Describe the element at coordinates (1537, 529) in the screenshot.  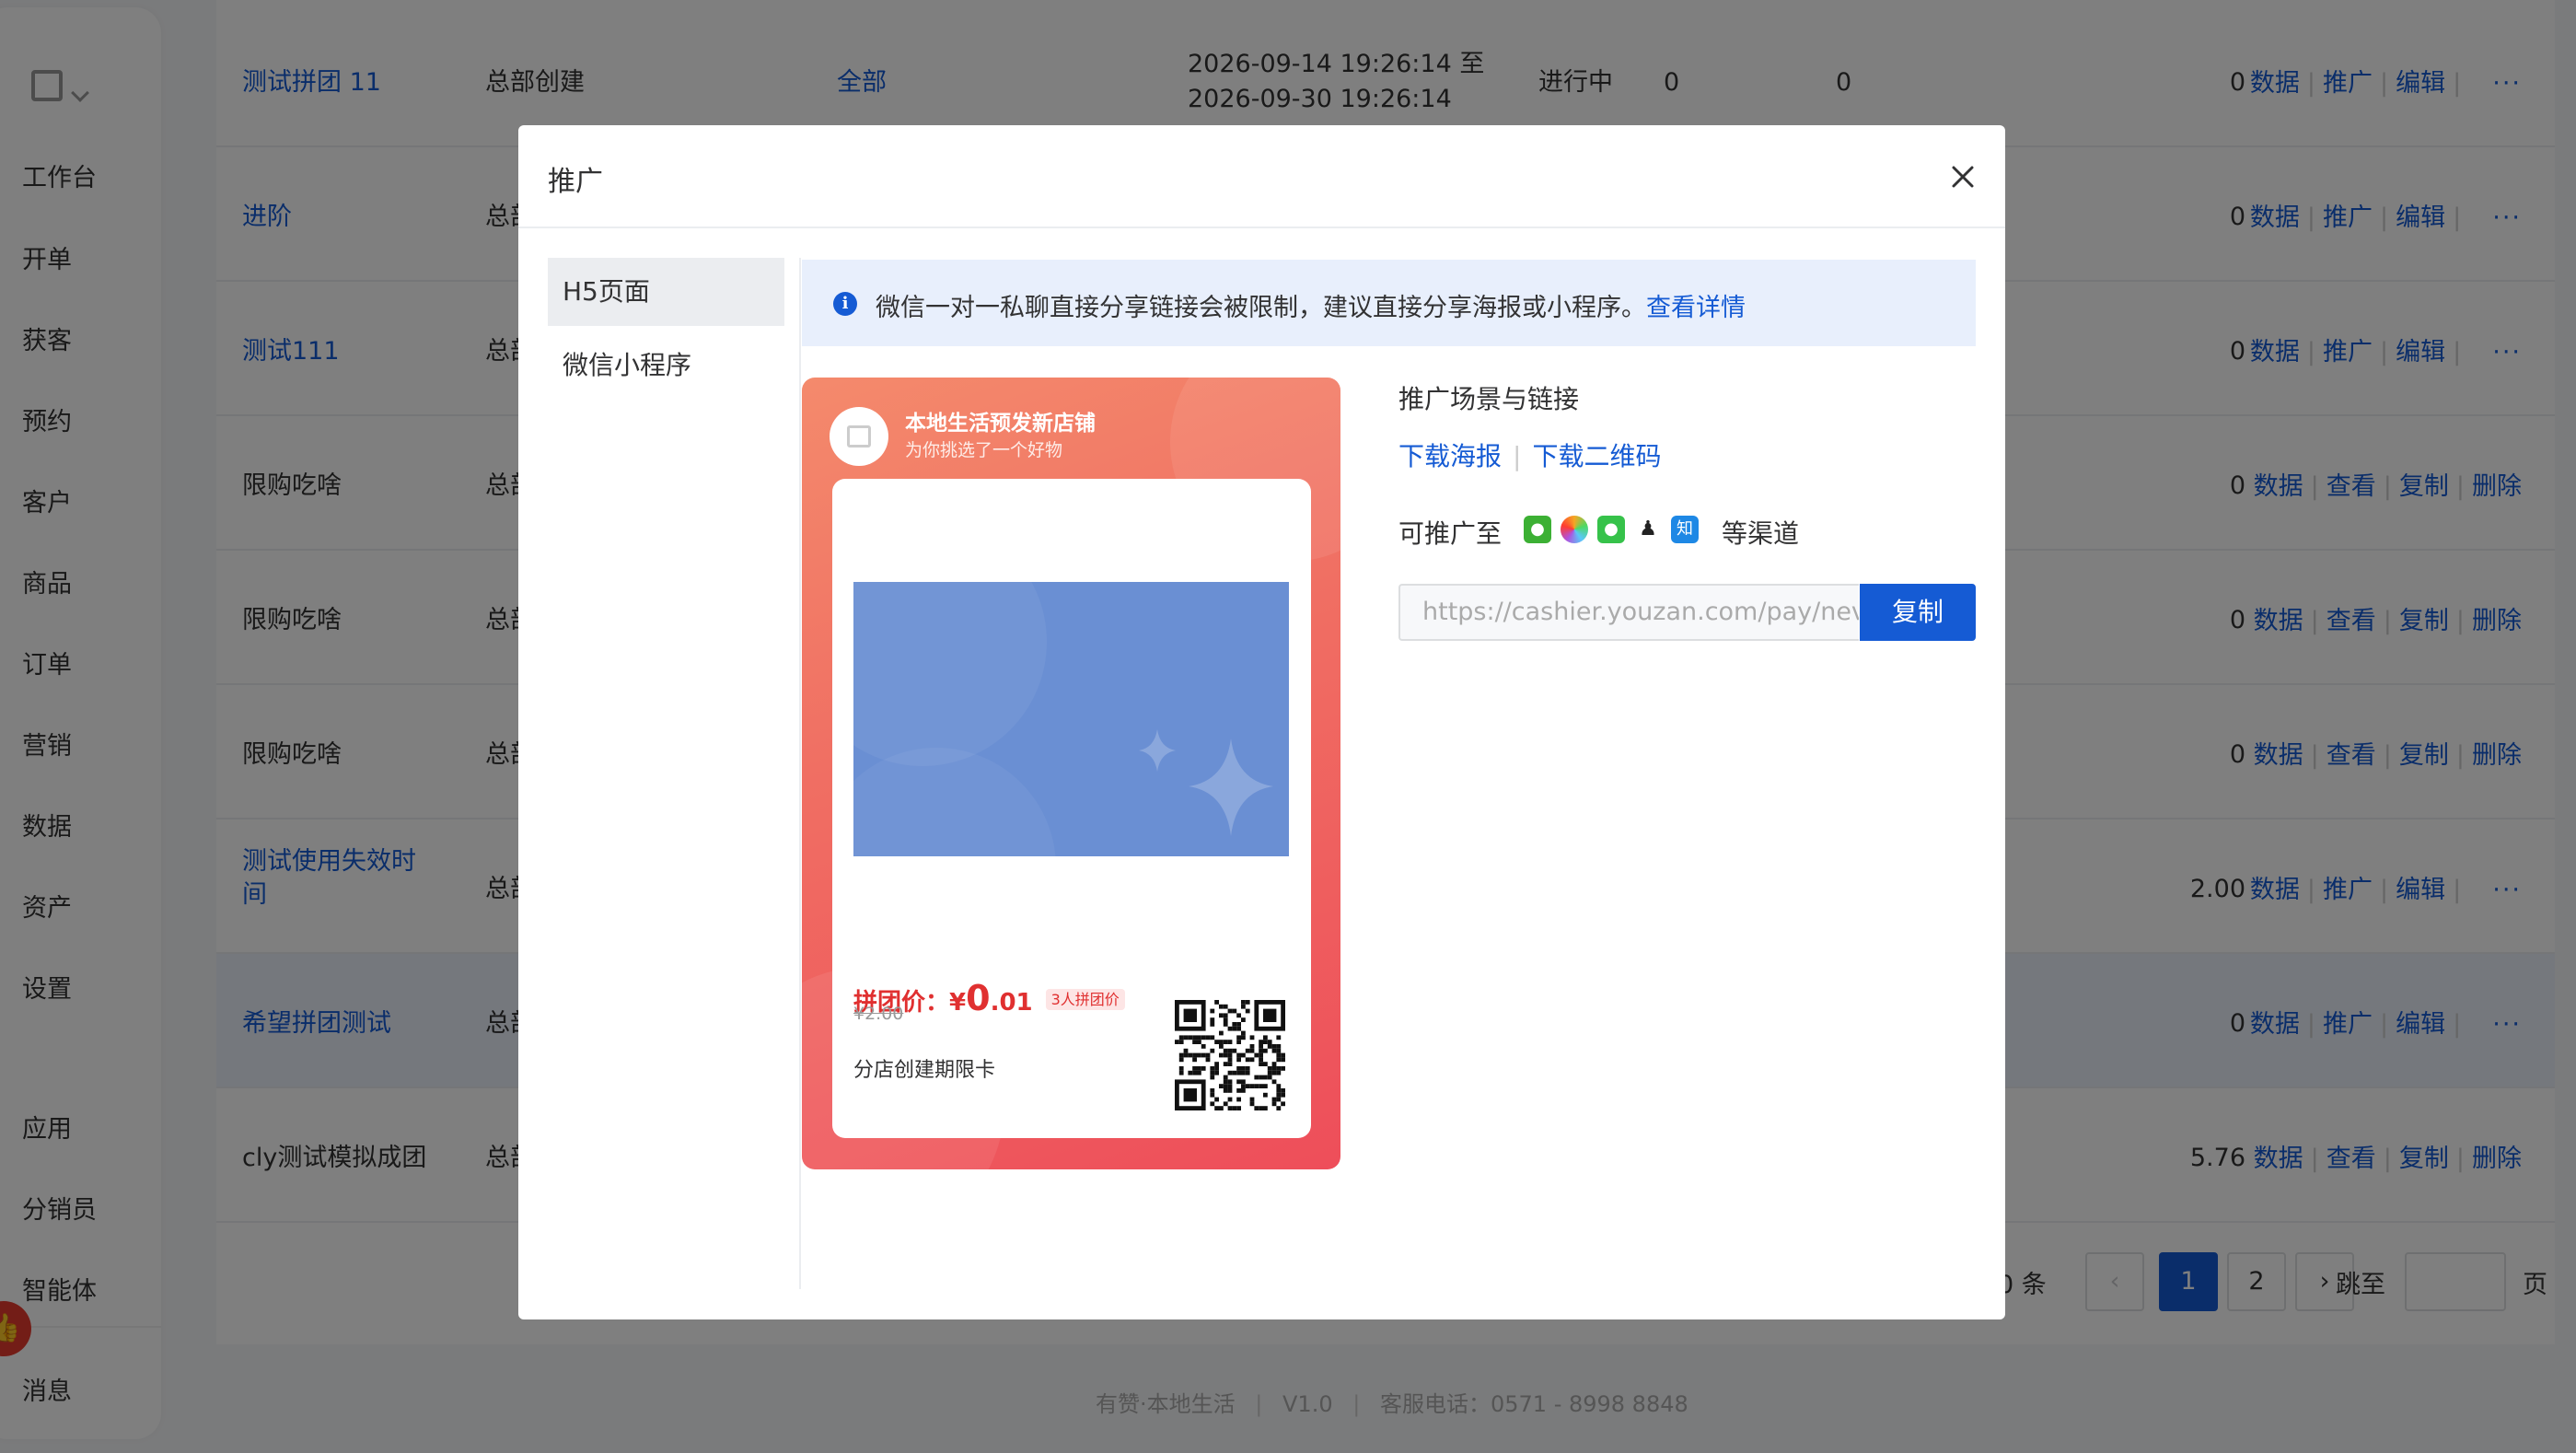
I see `wechat-icon: ●` at that location.